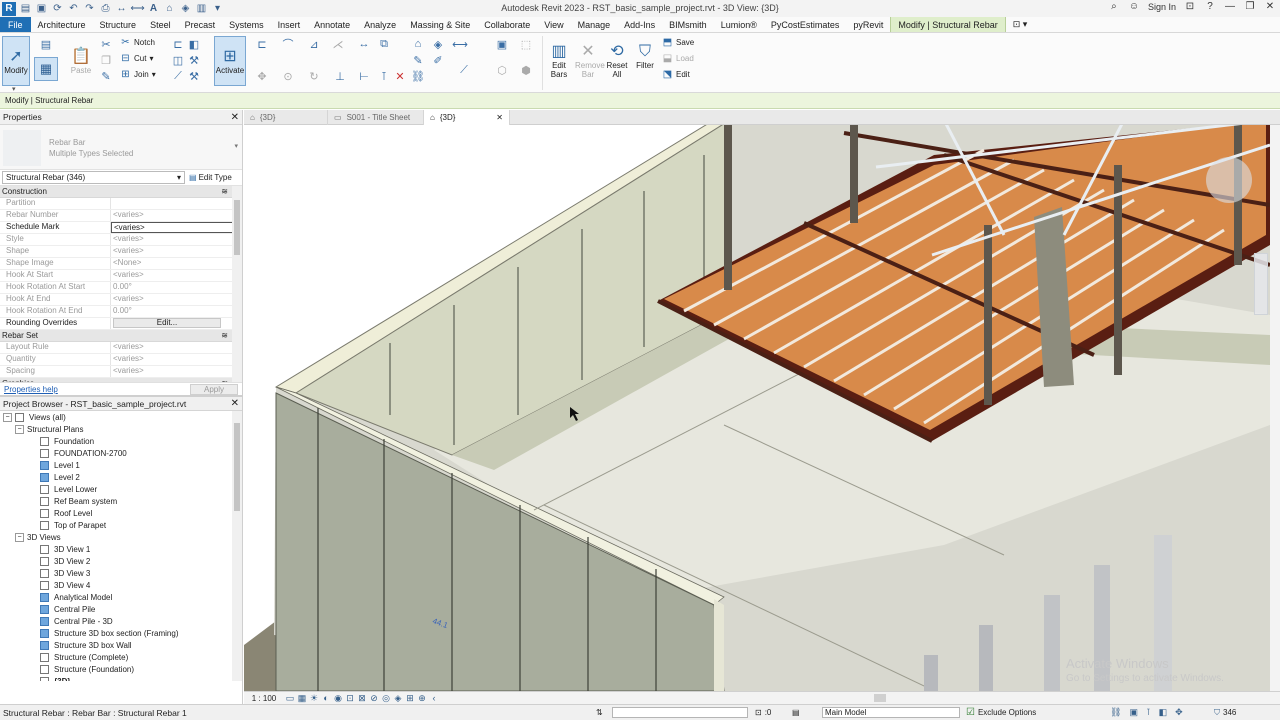 The height and width of the screenshot is (720, 1280). I want to click on switch-windows-icon: ▥, so click(201, 9).